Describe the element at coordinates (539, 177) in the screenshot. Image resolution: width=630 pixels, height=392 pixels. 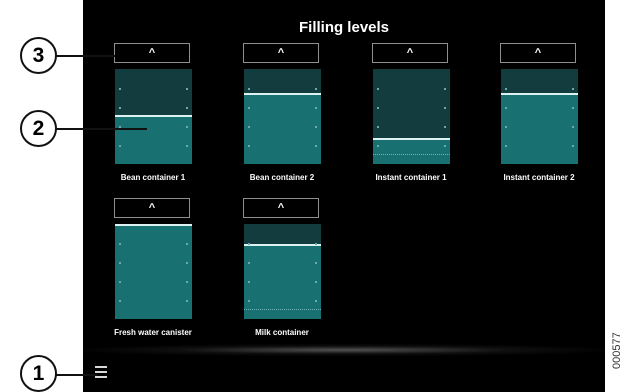
I see `container-label-instant-2: Instant container 2` at that location.